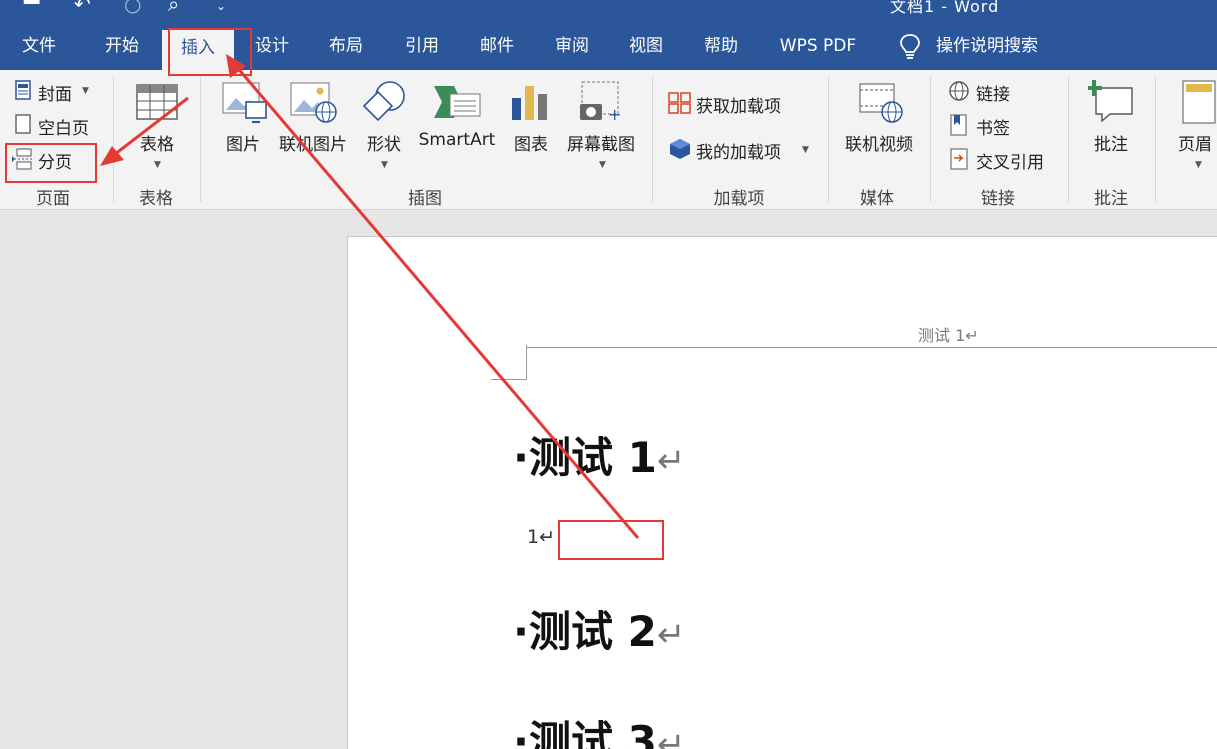 This screenshot has width=1217, height=749. What do you see at coordinates (422, 48) in the screenshot?
I see `tab-references: 引用` at bounding box center [422, 48].